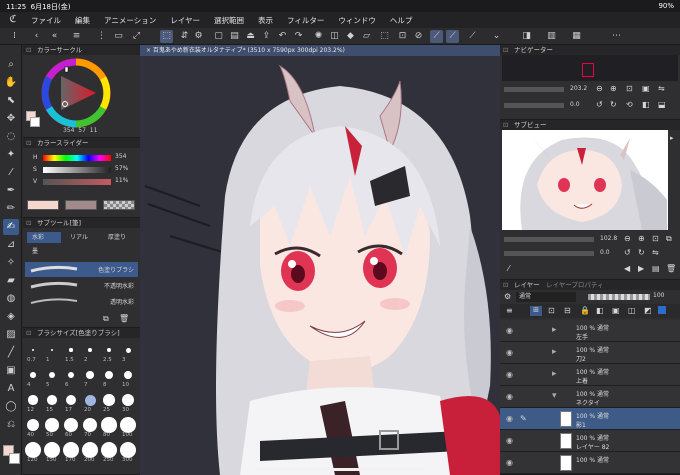  I want to click on hand-icon: ✋, so click(11, 83).